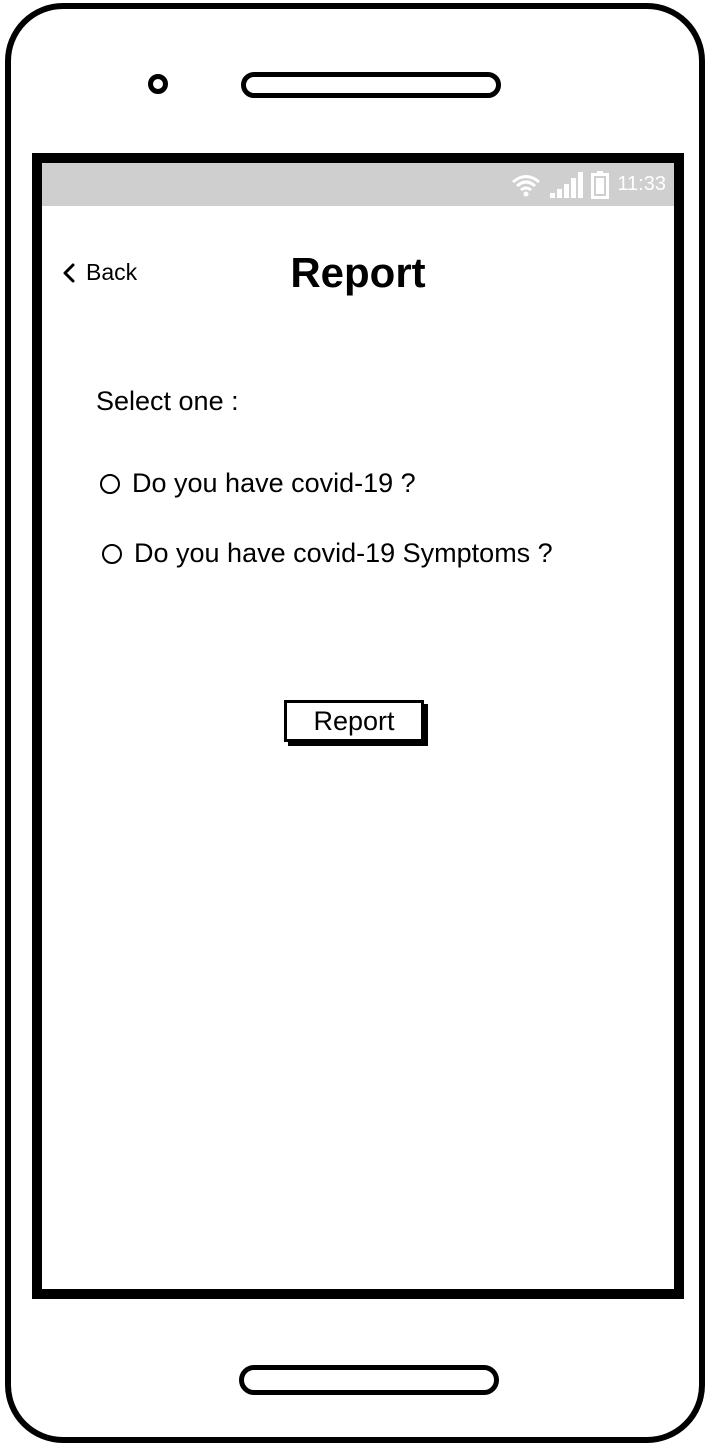 The height and width of the screenshot is (1450, 712). What do you see at coordinates (358, 184) in the screenshot?
I see `status-bar: 11:33` at bounding box center [358, 184].